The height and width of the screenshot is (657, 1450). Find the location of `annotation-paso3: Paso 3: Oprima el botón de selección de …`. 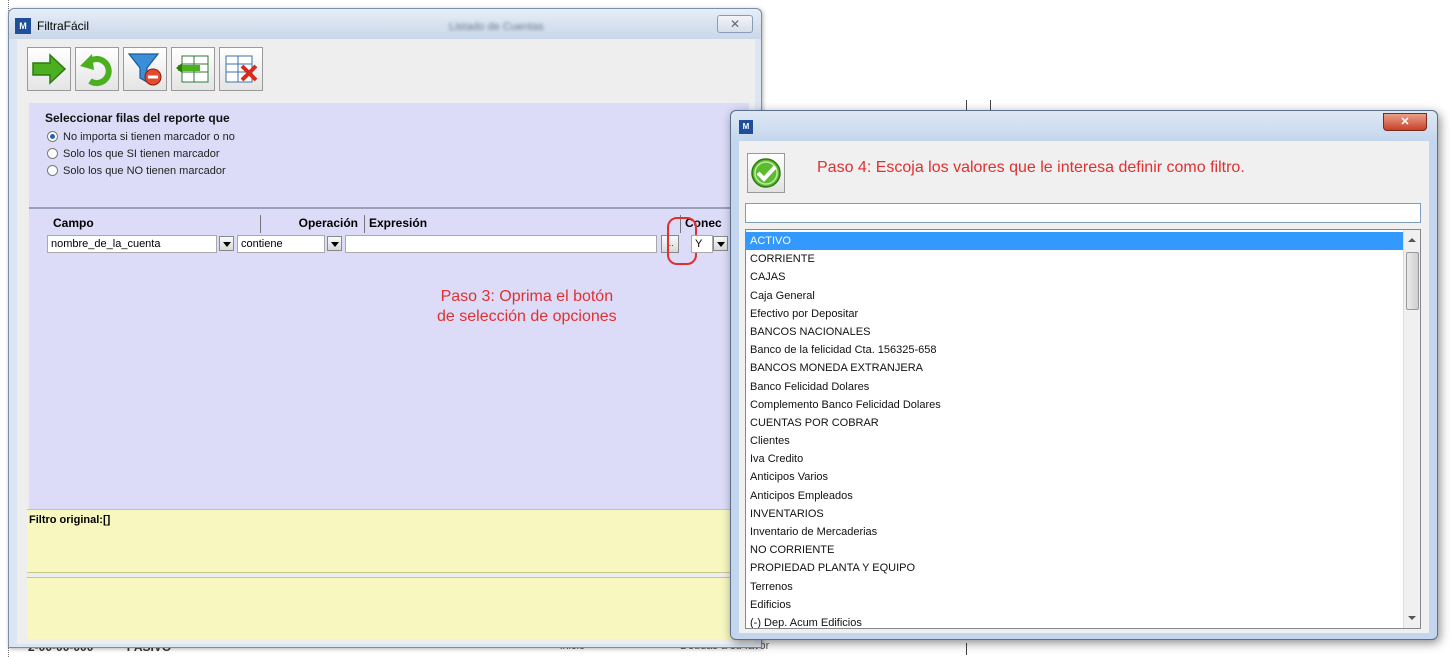

annotation-paso3: Paso 3: Oprima el botón de selección de … is located at coordinates (527, 307).